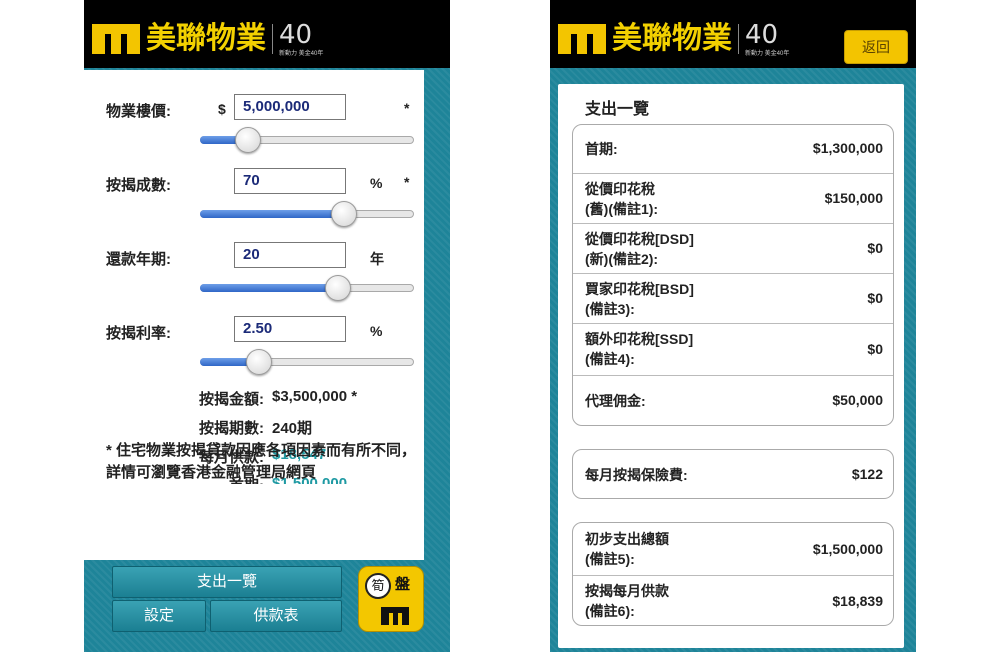 The width and height of the screenshot is (1000, 652). Describe the element at coordinates (315, 396) in the screenshot. I see `loan-amount-value: $3,500,000 *` at that location.